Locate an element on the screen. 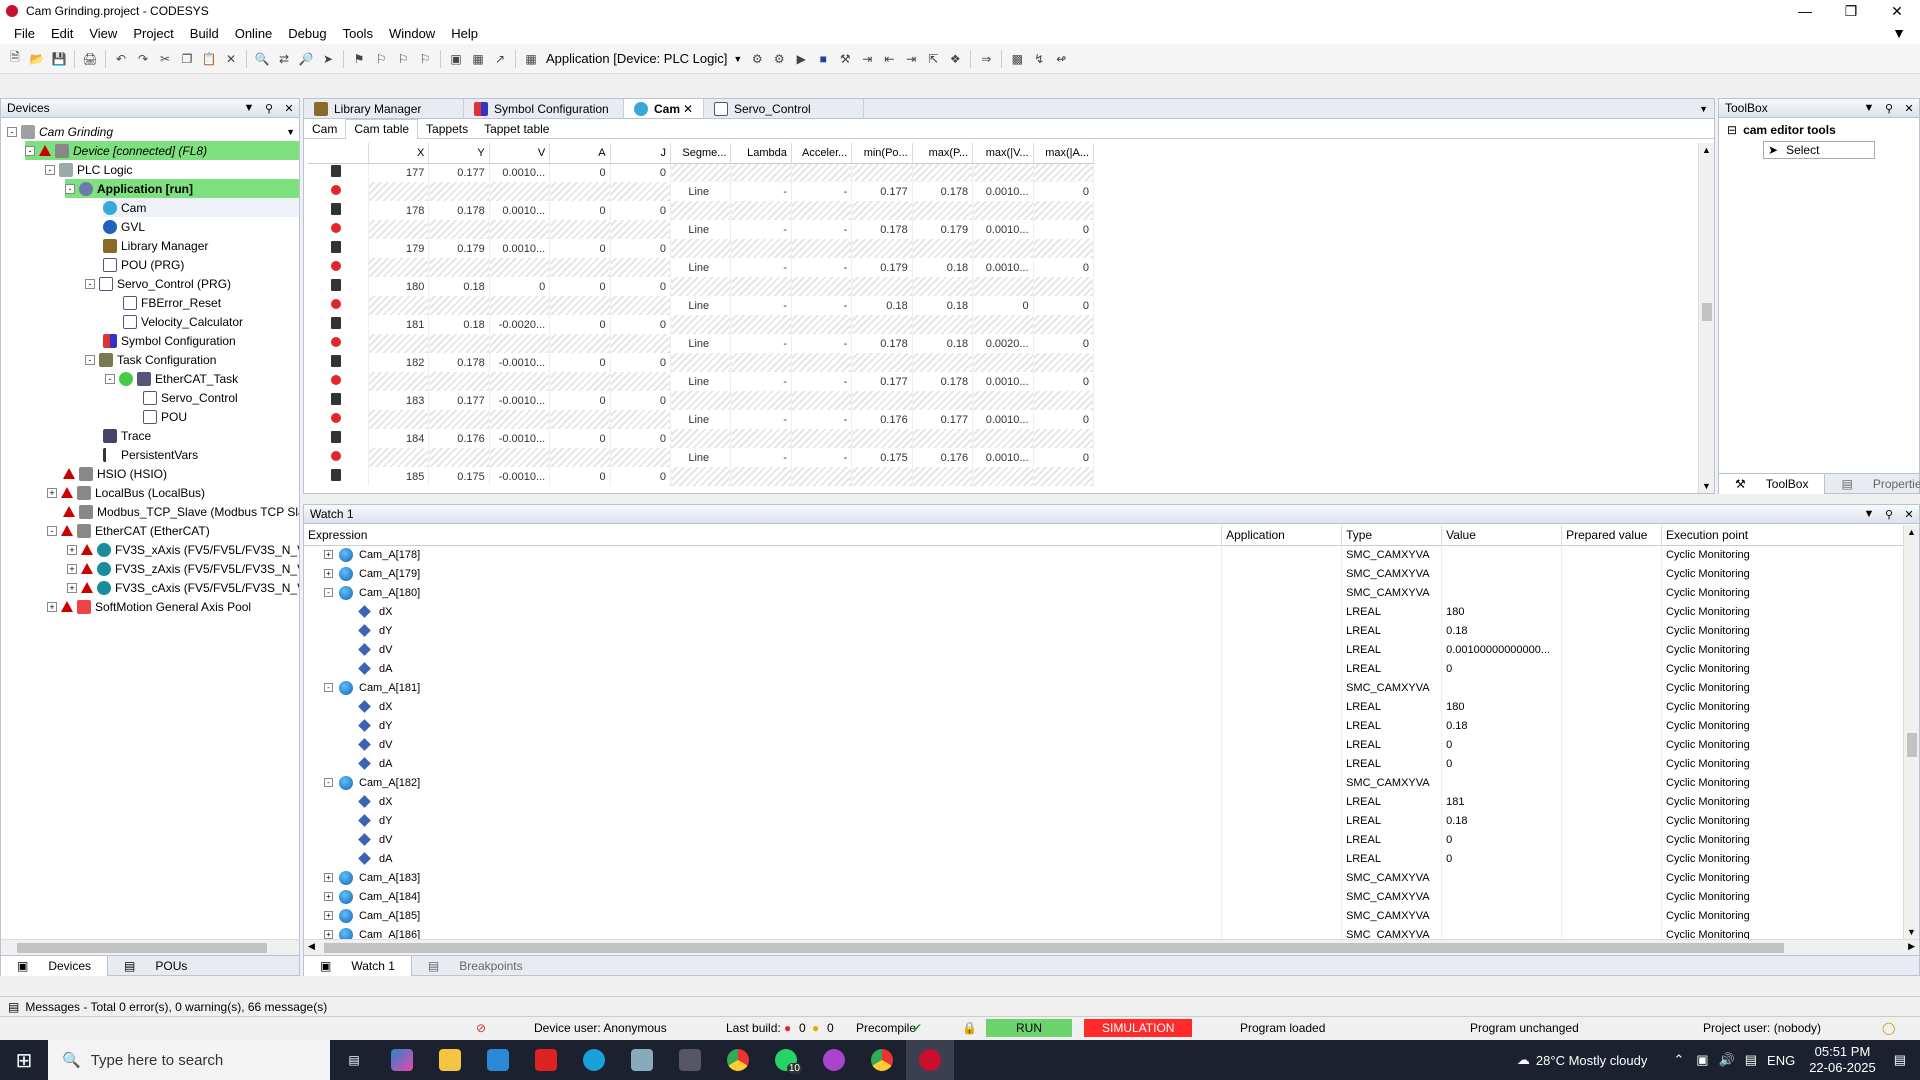 The image size is (1920, 1080). subtab-tappets: Tappets is located at coordinates (447, 129).